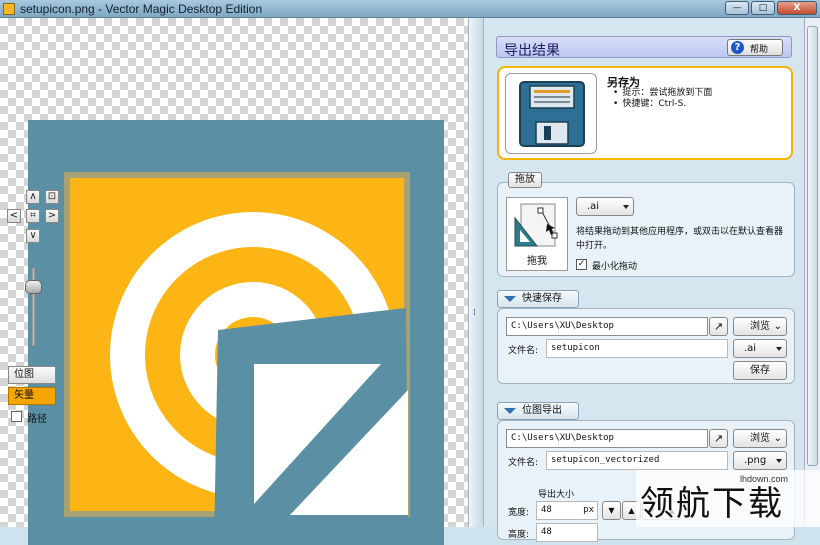 The height and width of the screenshot is (545, 820). Describe the element at coordinates (14, 216) in the screenshot. I see `pan-left-button: <` at that location.